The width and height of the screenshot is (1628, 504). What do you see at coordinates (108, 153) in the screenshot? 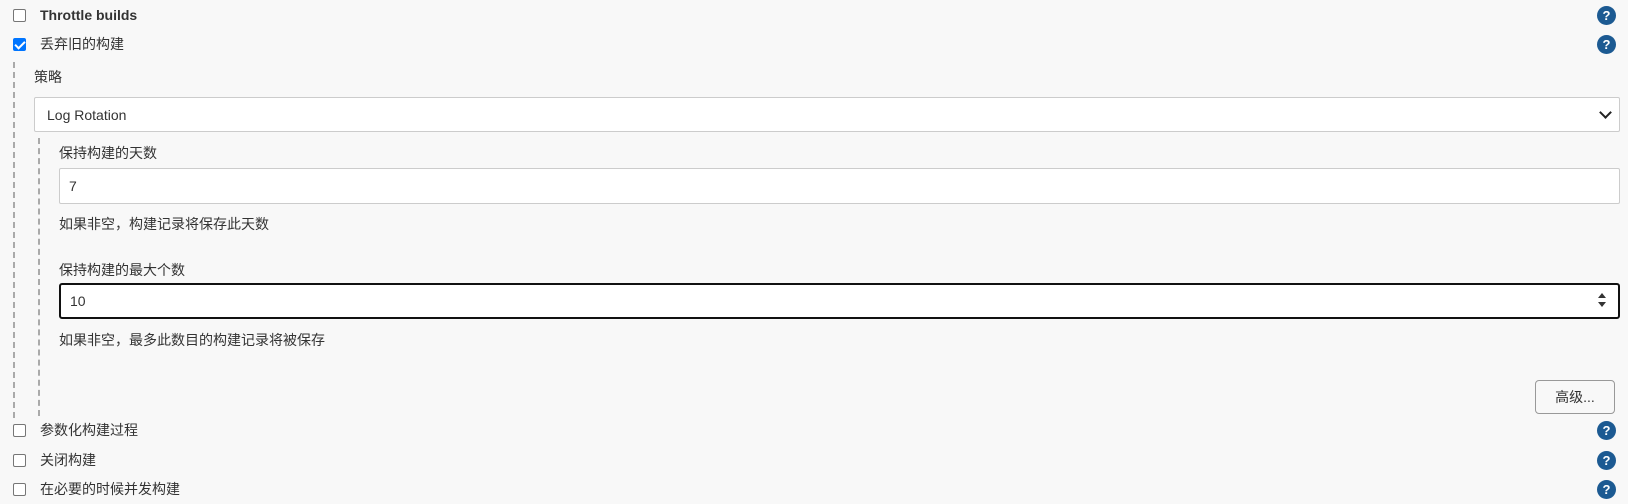
I see `days-to-keep-label: 保持构建的天数` at bounding box center [108, 153].